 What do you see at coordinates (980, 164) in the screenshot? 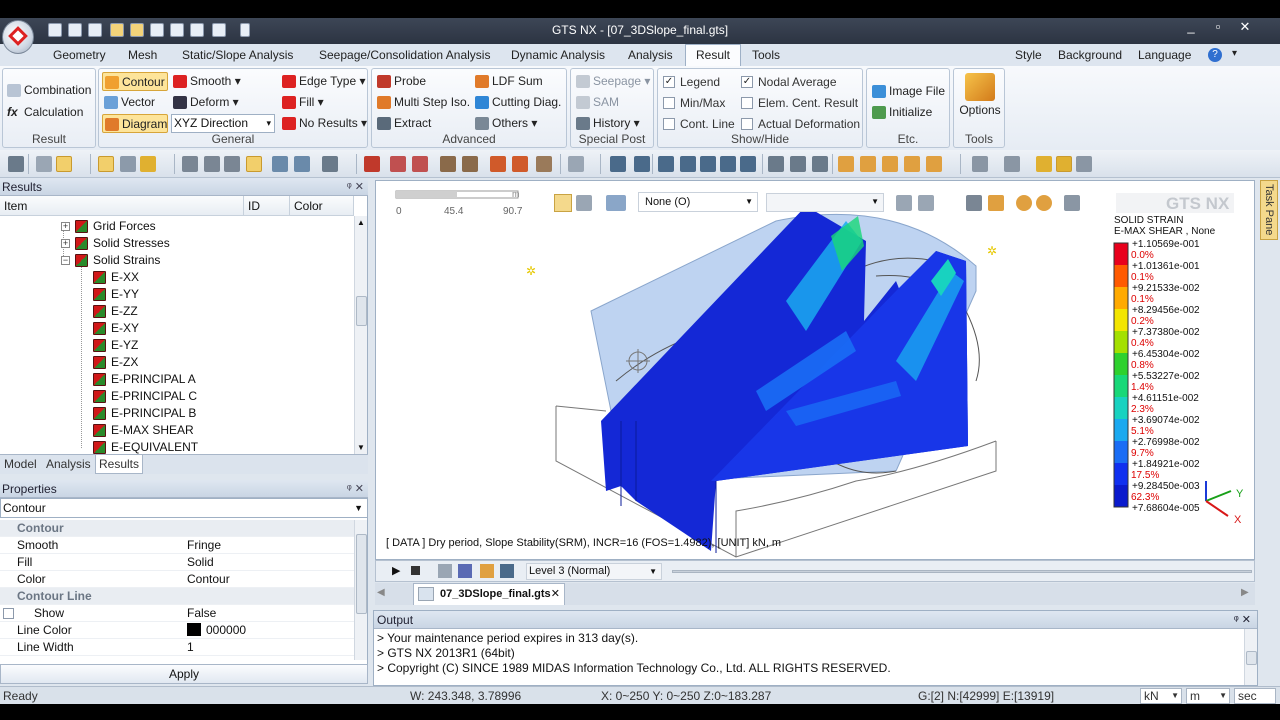
I see `display-mode-icon` at bounding box center [980, 164].